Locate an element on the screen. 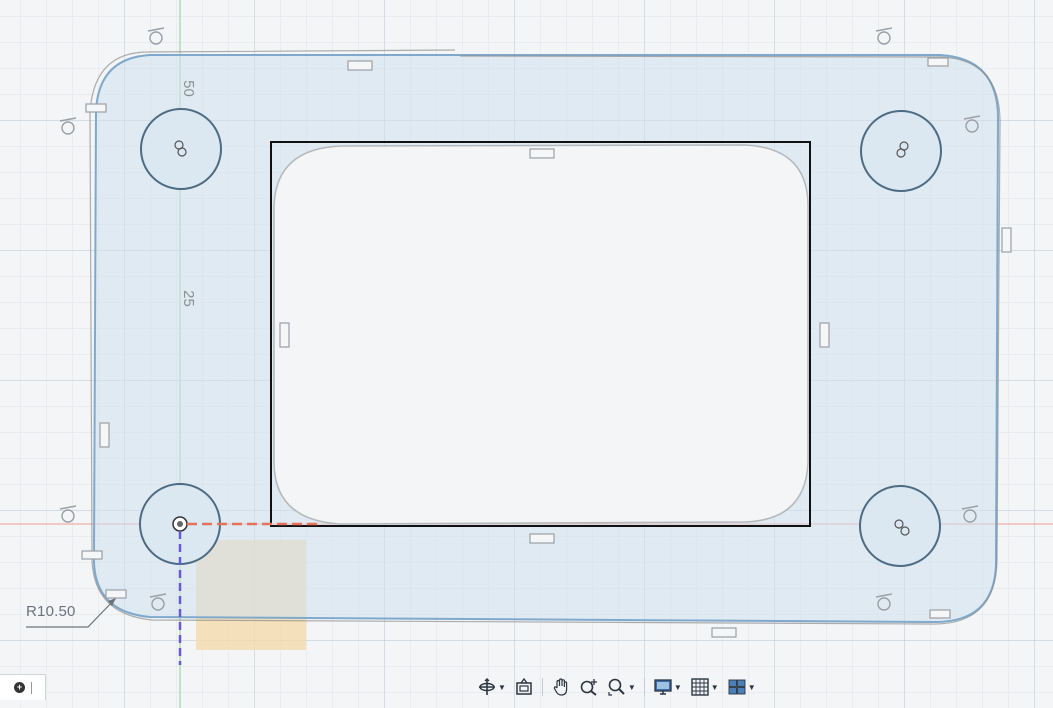  zoom-icon is located at coordinates (588, 687).